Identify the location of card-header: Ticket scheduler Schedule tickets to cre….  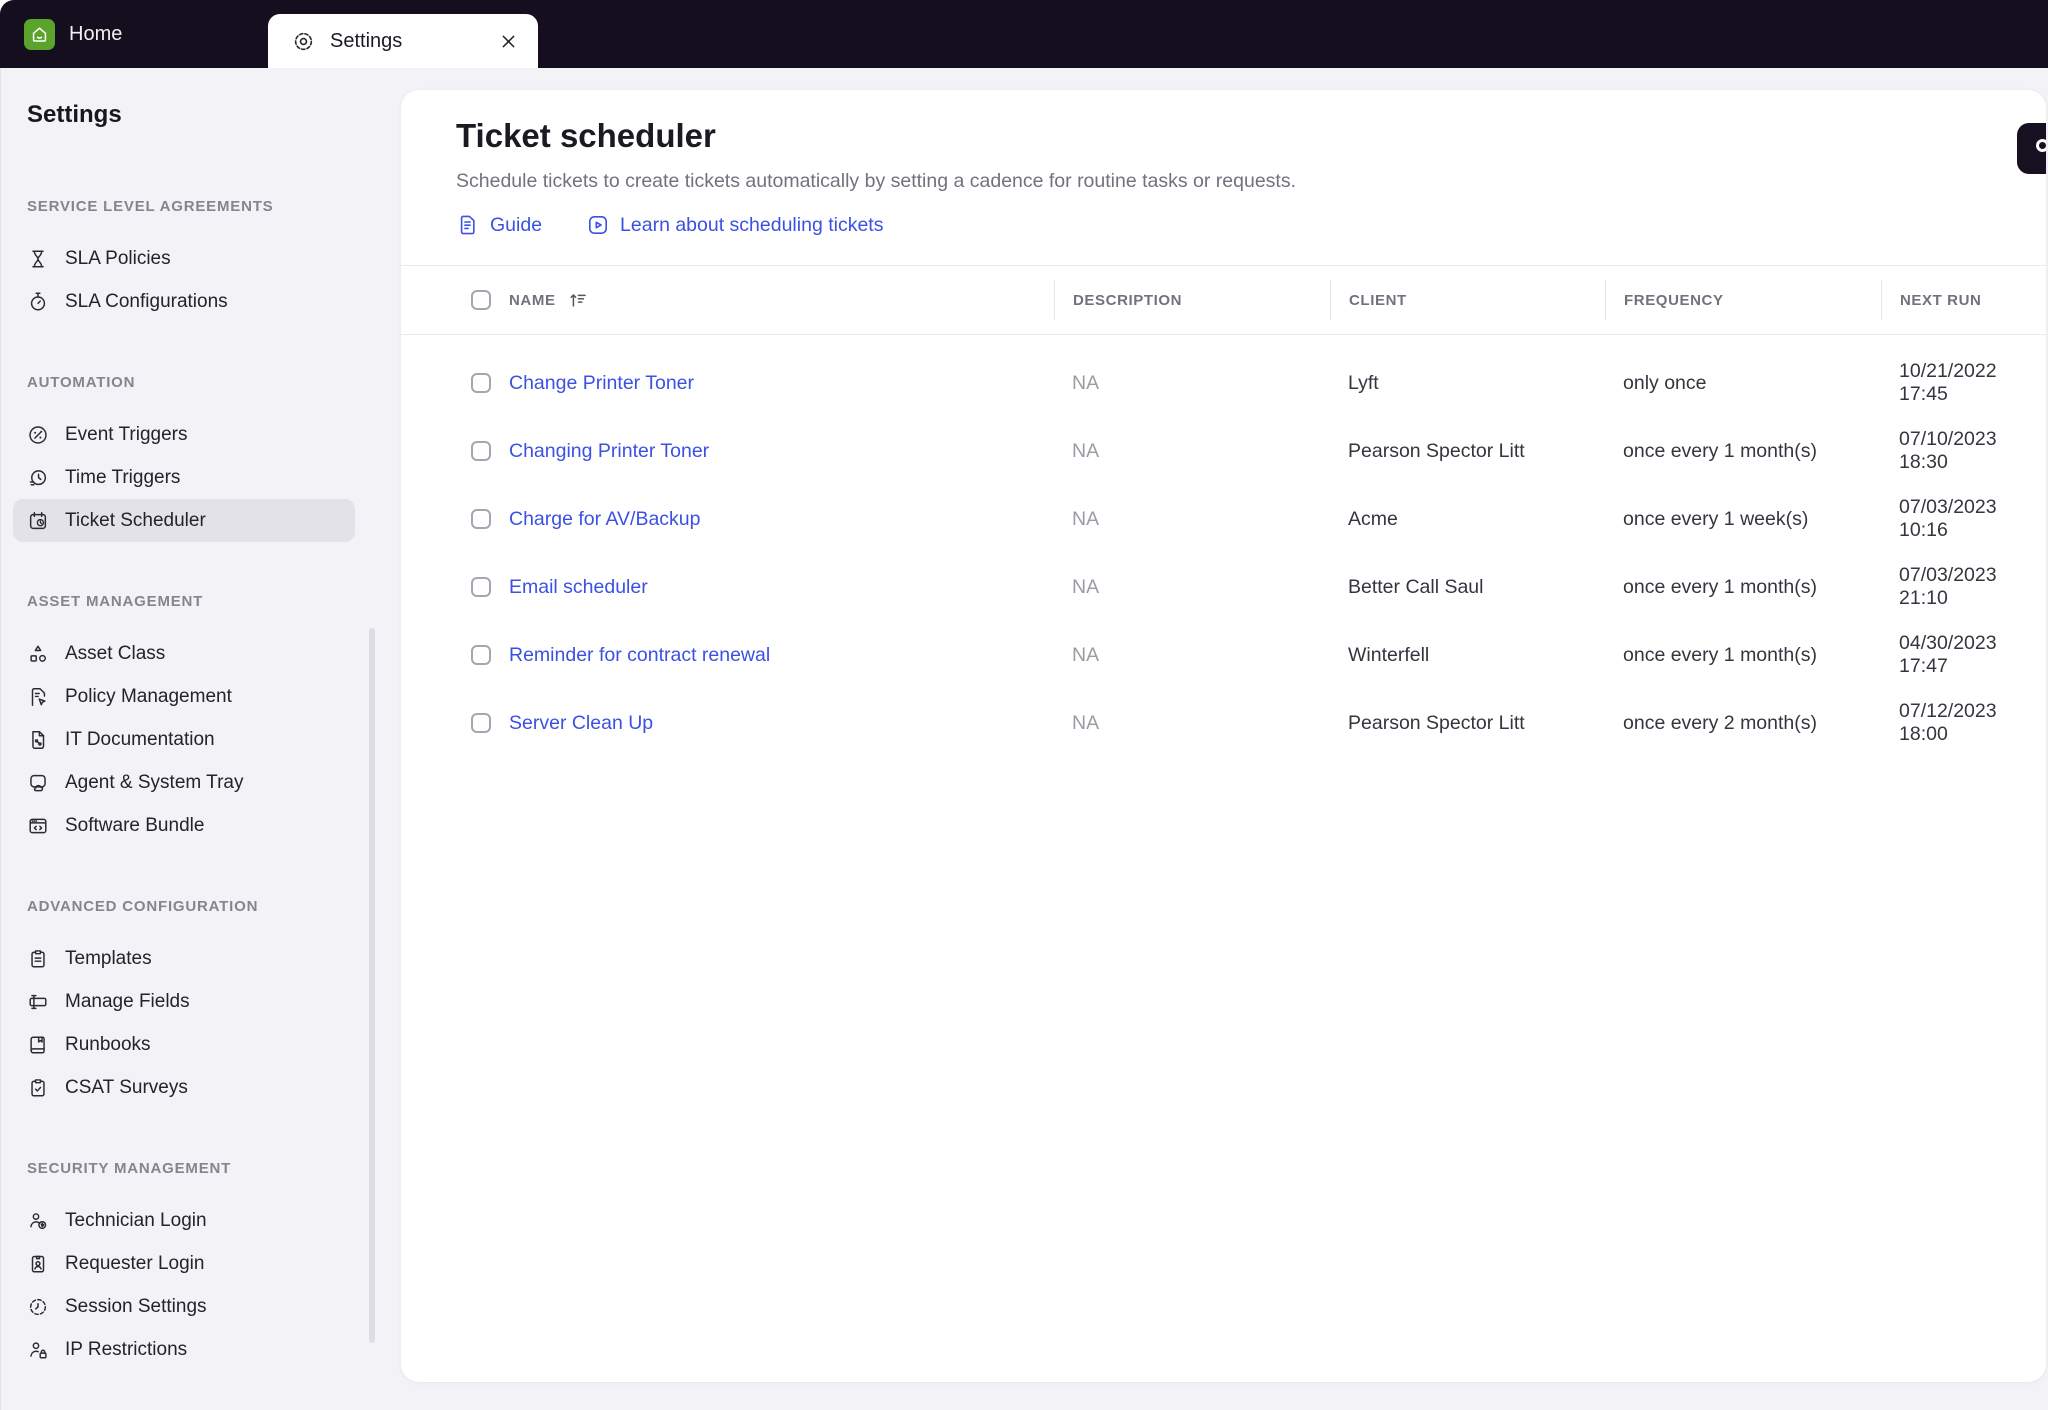
(1223, 163).